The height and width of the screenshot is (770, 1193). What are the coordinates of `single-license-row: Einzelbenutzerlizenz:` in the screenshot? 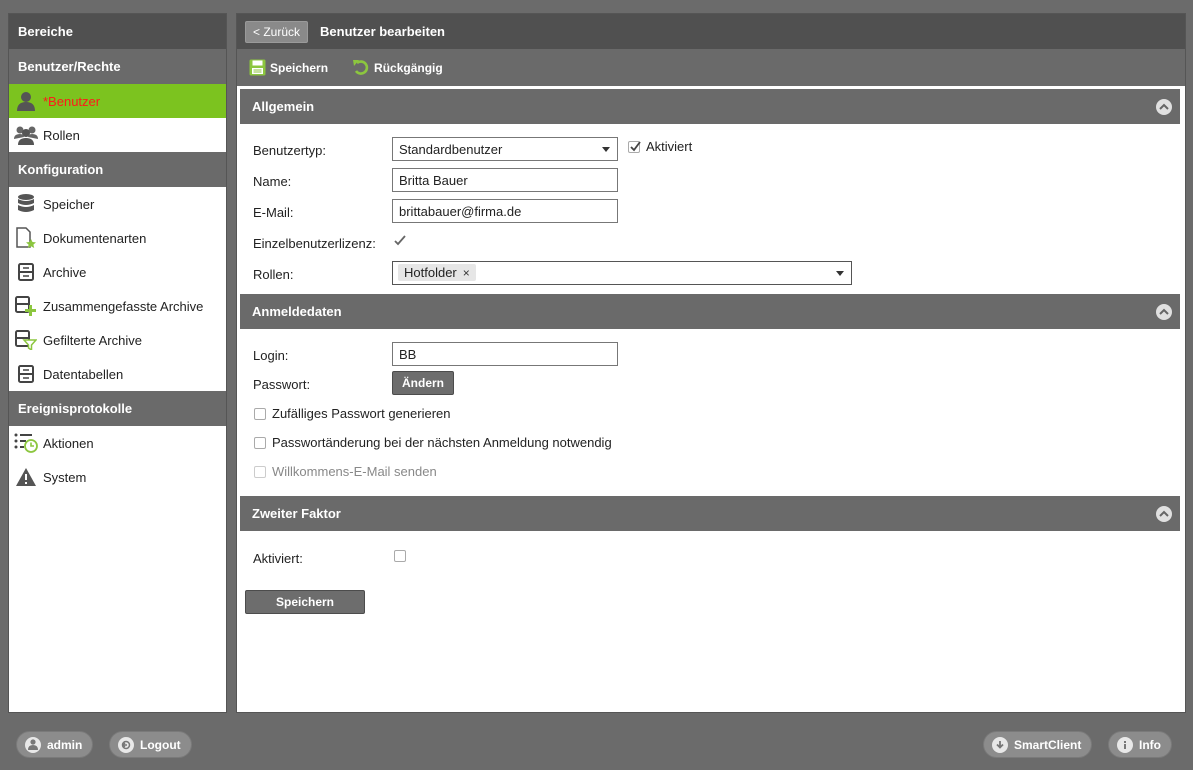 It's located at (711, 243).